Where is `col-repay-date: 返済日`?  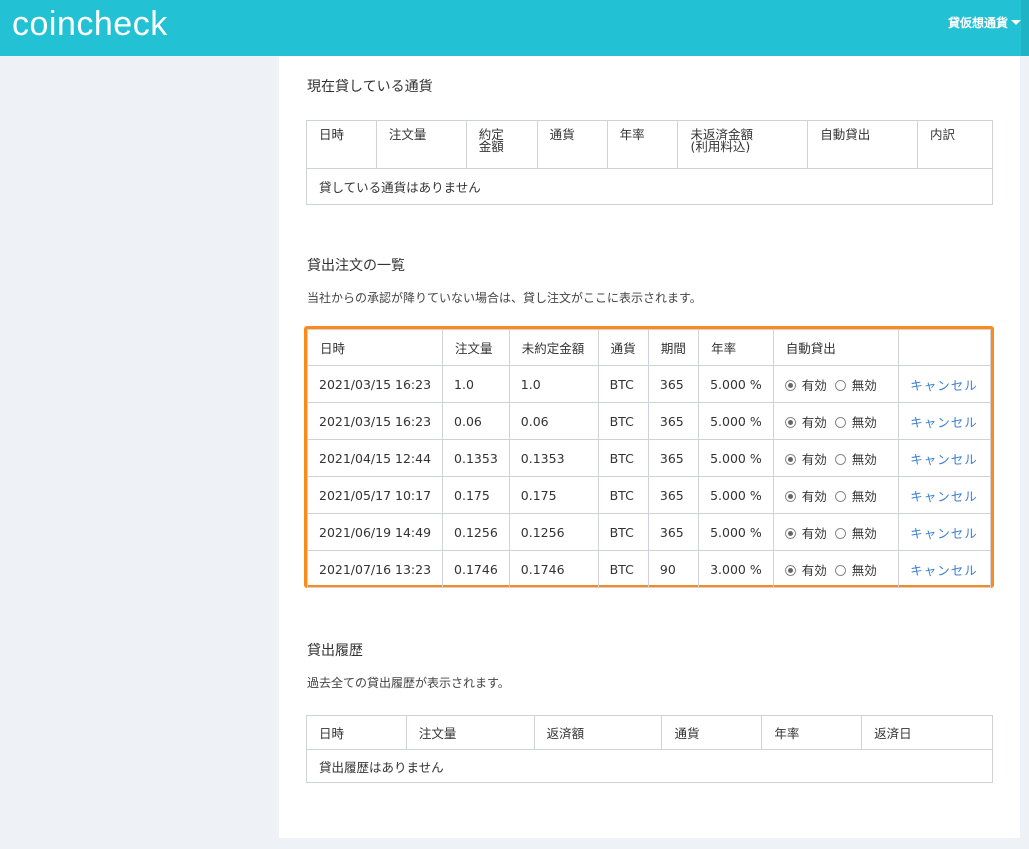
col-repay-date: 返済日 is located at coordinates (927, 732).